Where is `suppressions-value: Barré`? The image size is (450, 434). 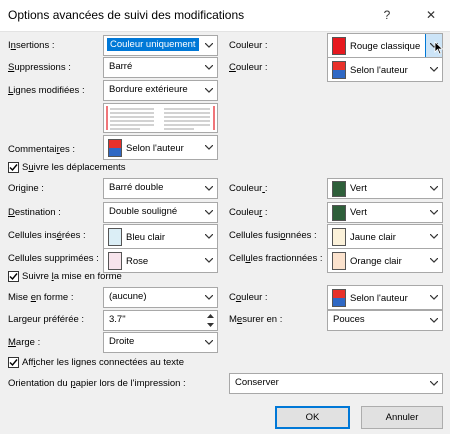 suppressions-value: Barré is located at coordinates (121, 66).